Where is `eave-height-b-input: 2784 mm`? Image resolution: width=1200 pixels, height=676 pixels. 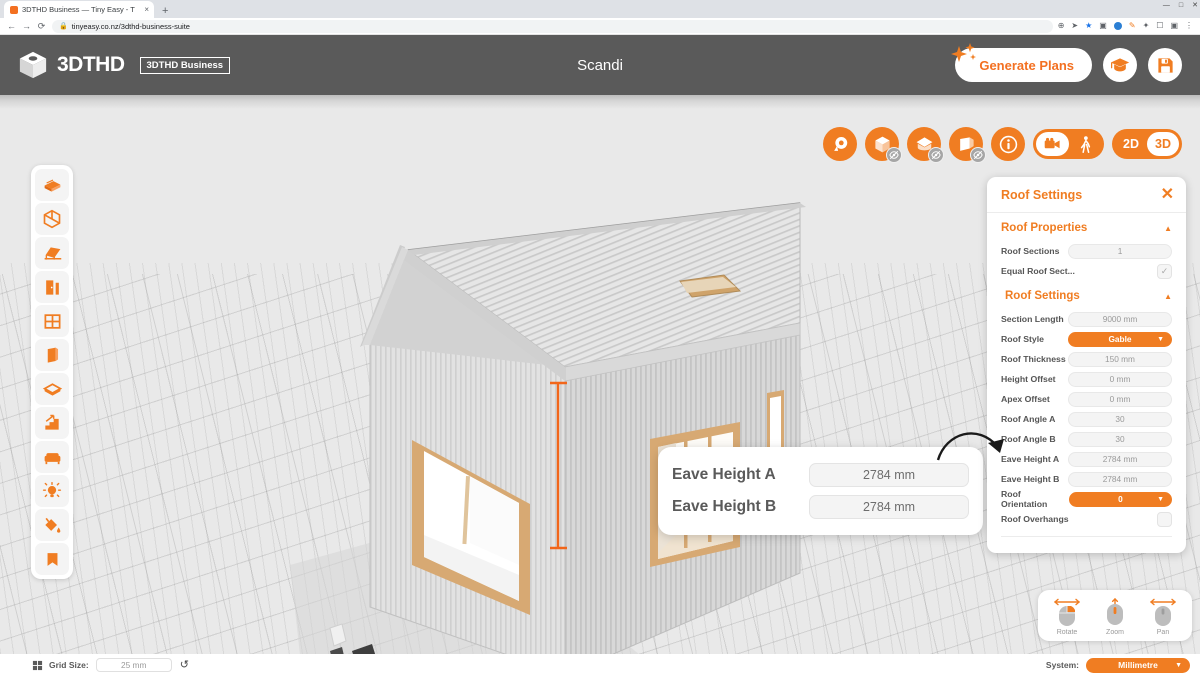 eave-height-b-input: 2784 mm is located at coordinates (1120, 479).